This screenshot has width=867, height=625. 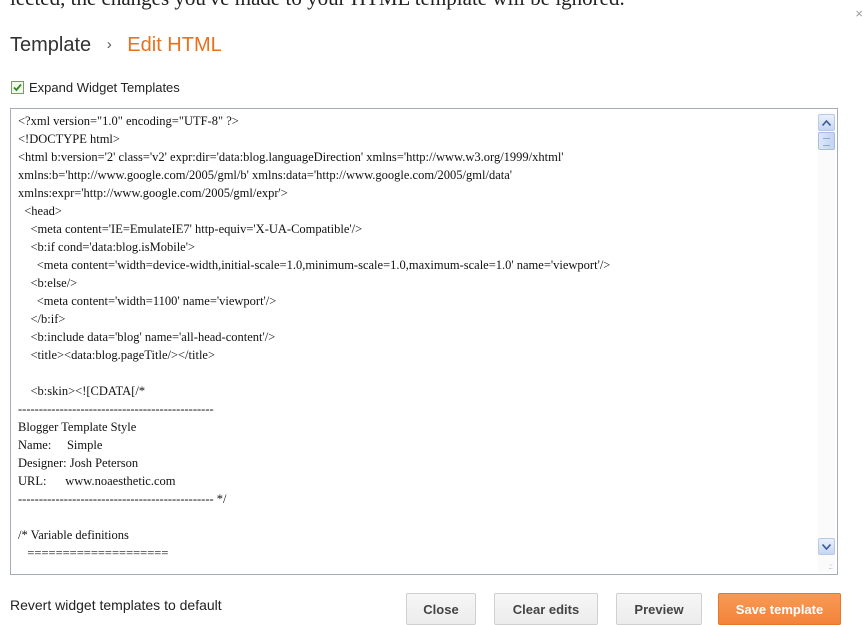 I want to click on code-line: <b:if cond='data:blog.isMobile'>, so click(x=415, y=247).